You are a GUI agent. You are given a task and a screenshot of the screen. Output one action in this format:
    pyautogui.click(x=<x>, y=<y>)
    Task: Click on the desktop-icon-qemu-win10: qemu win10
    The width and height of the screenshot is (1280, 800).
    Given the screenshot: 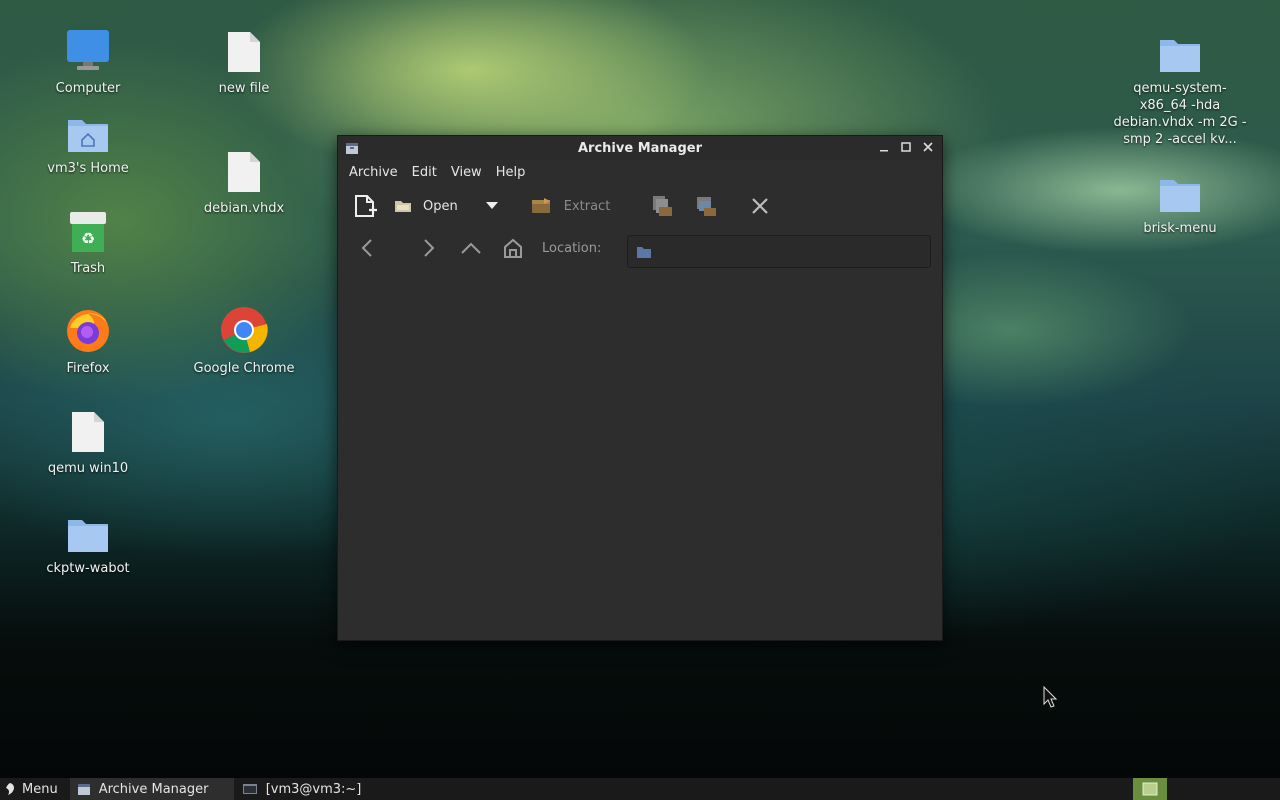 What is the action you would take?
    pyautogui.click(x=88, y=440)
    